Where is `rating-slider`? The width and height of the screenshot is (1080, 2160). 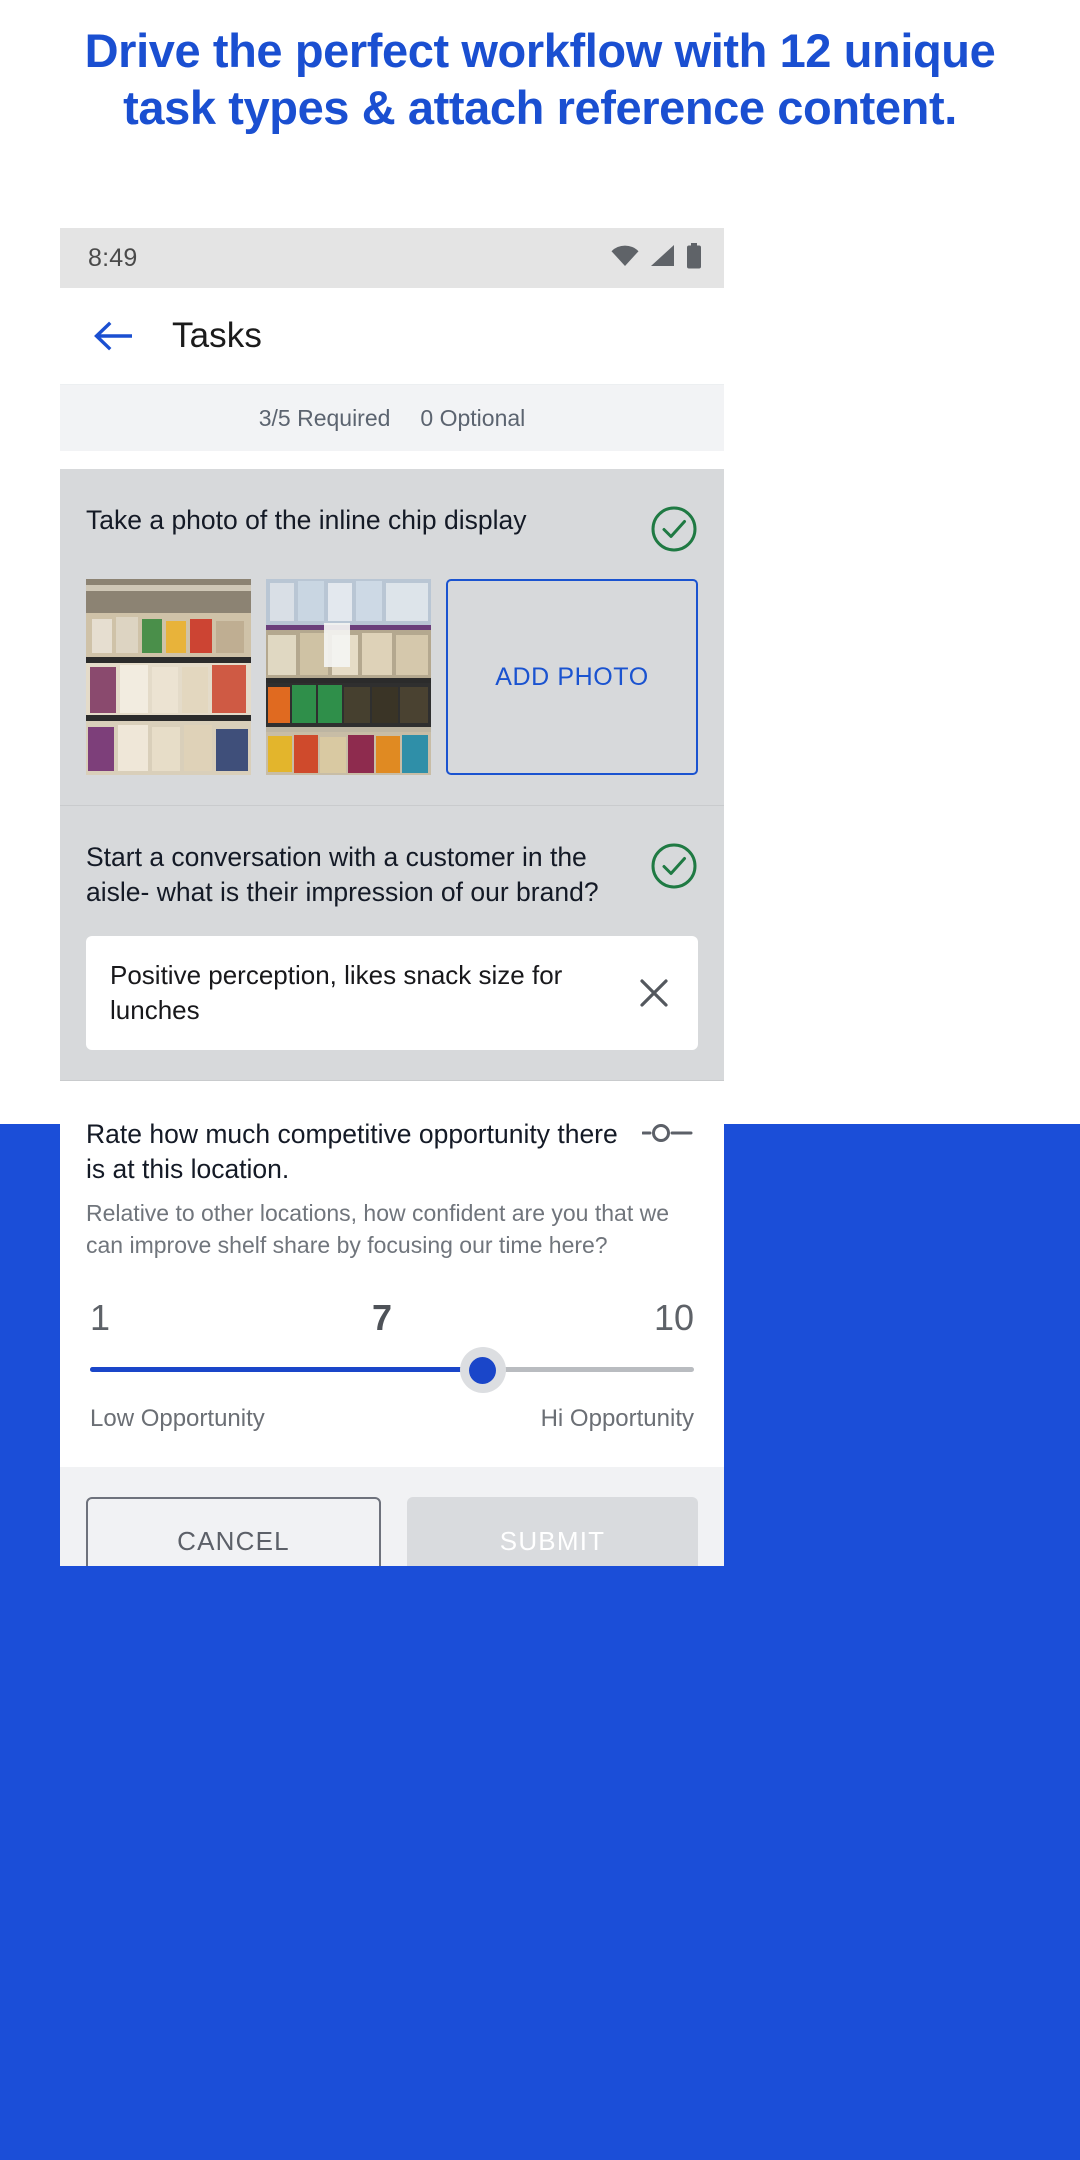
rating-slider is located at coordinates (392, 1370).